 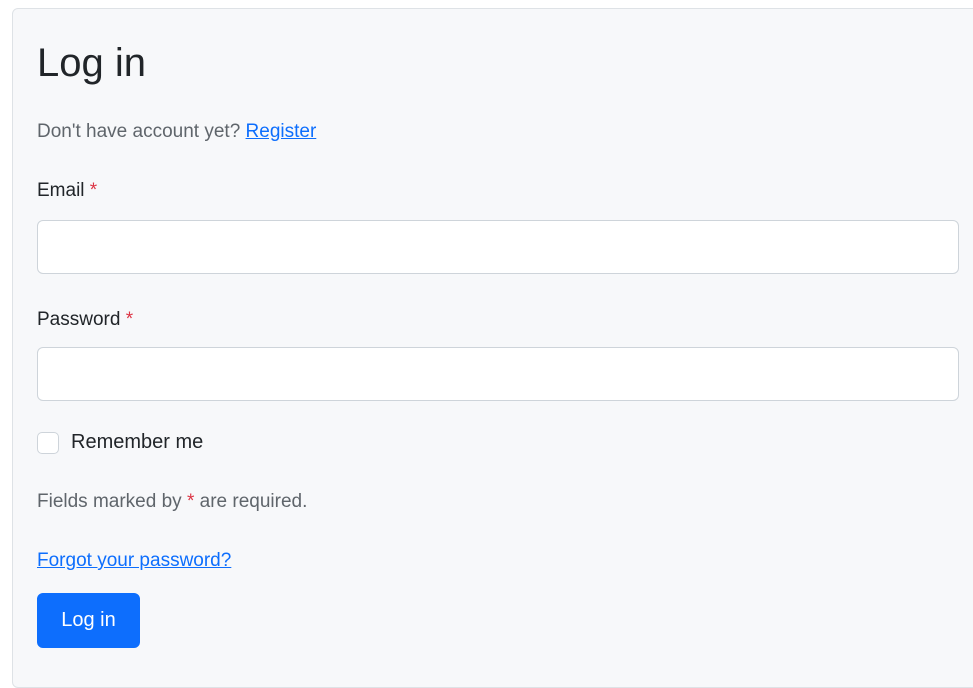 I want to click on remember-me-label: Remember me, so click(x=137, y=442).